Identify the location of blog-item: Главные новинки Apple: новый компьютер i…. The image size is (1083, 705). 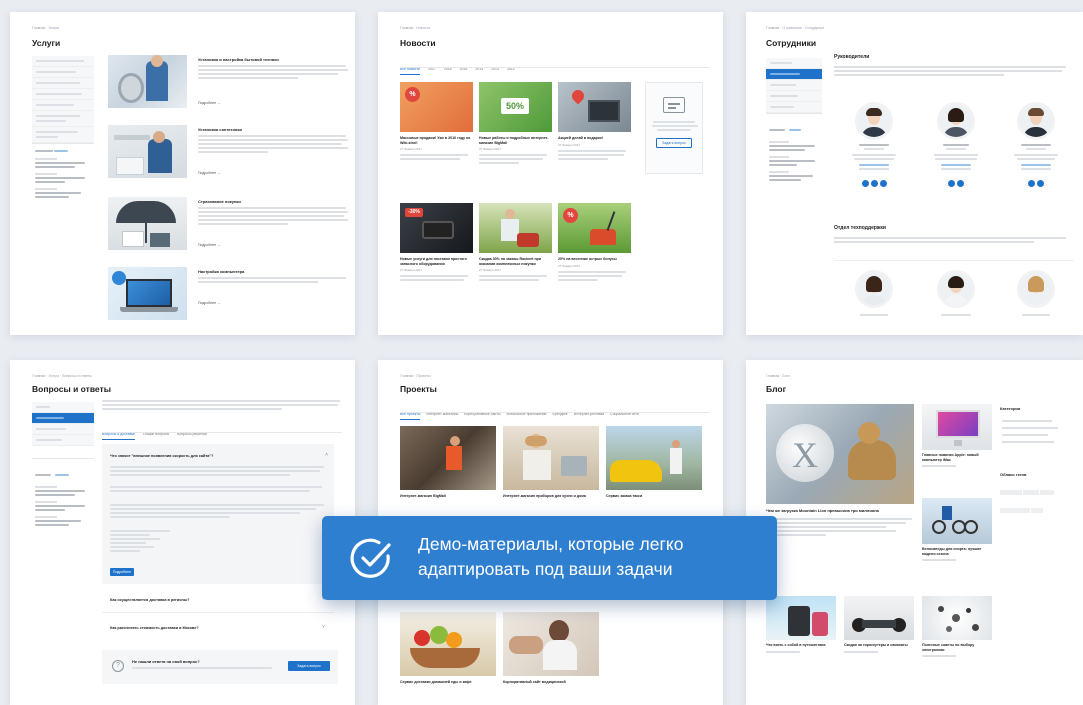
(957, 436).